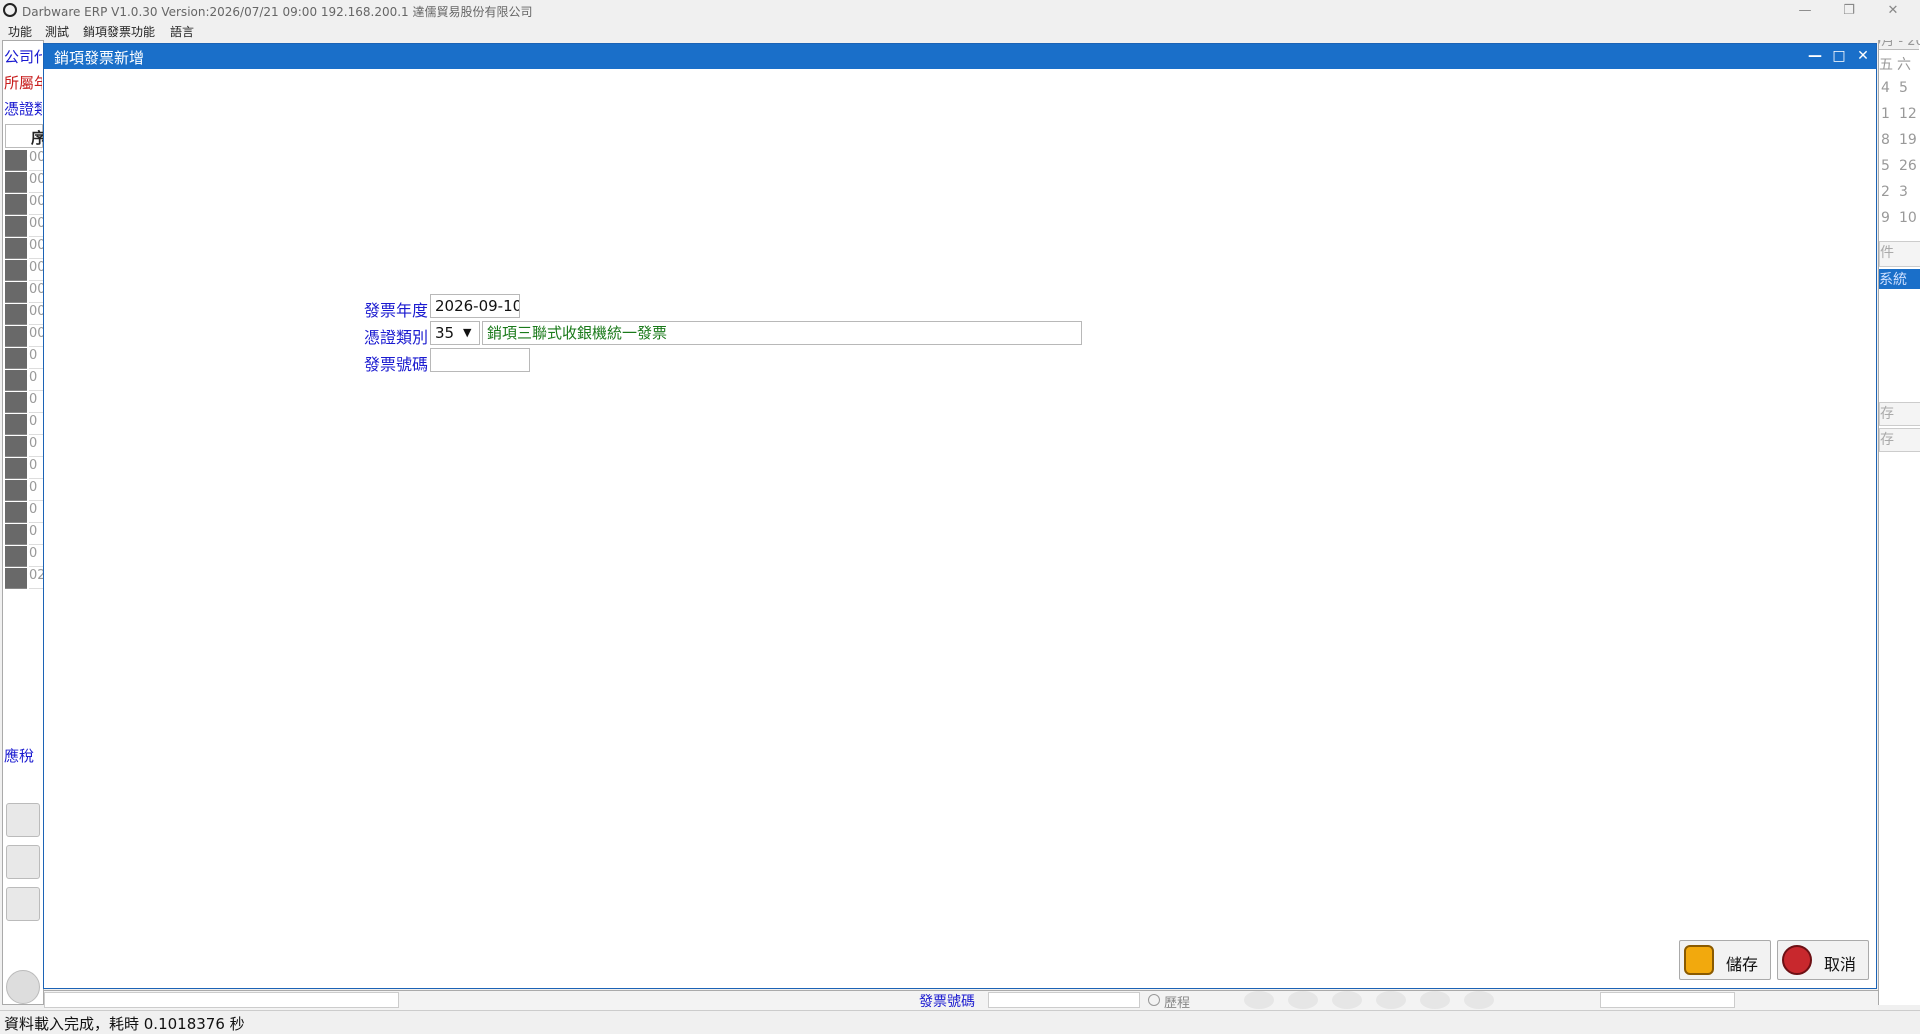  Describe the element at coordinates (455, 333) in the screenshot. I see `voucher-type-select: 35 ▼` at that location.